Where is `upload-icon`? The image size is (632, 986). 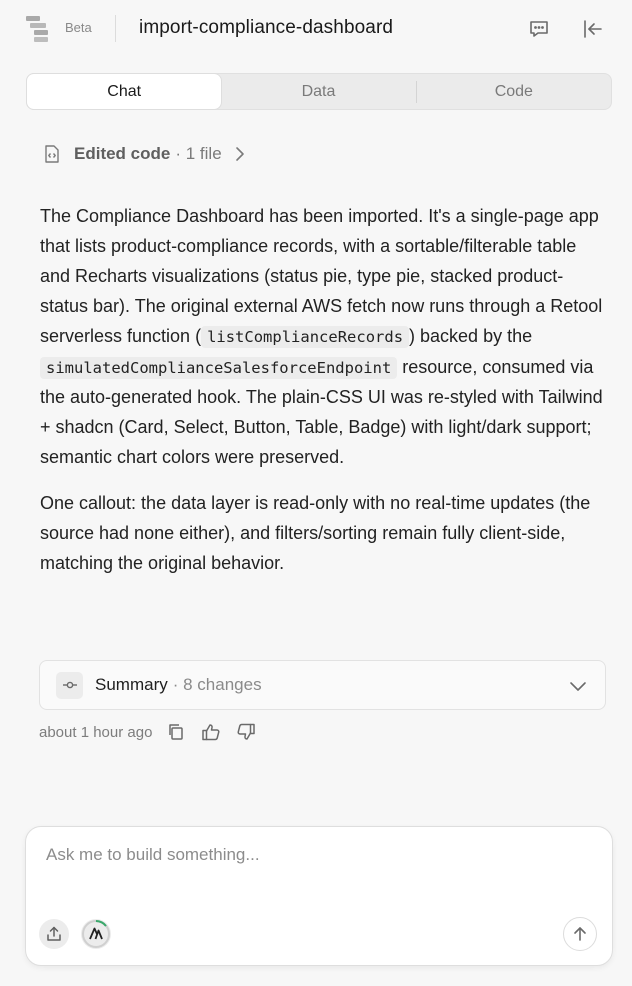
upload-icon is located at coordinates (54, 933).